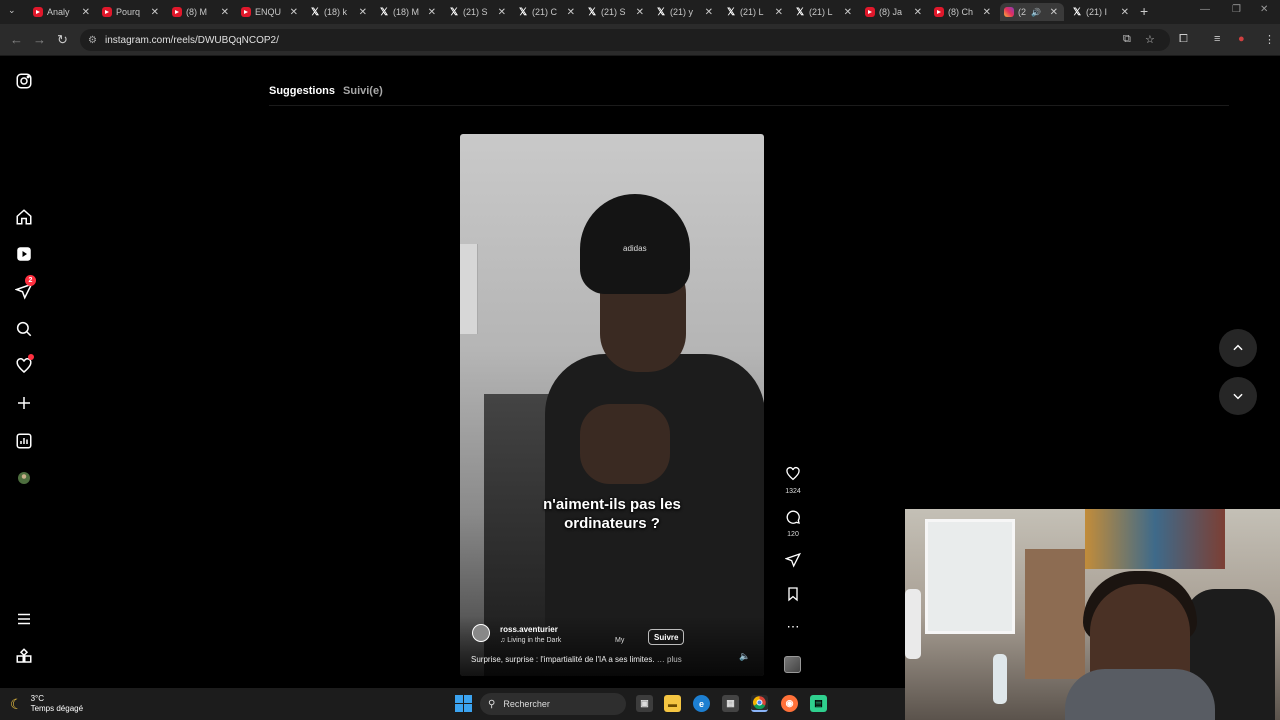 Image resolution: width=1280 pixels, height=720 pixels. What do you see at coordinates (666, 637) in the screenshot?
I see `follow-button: Suivre` at bounding box center [666, 637].